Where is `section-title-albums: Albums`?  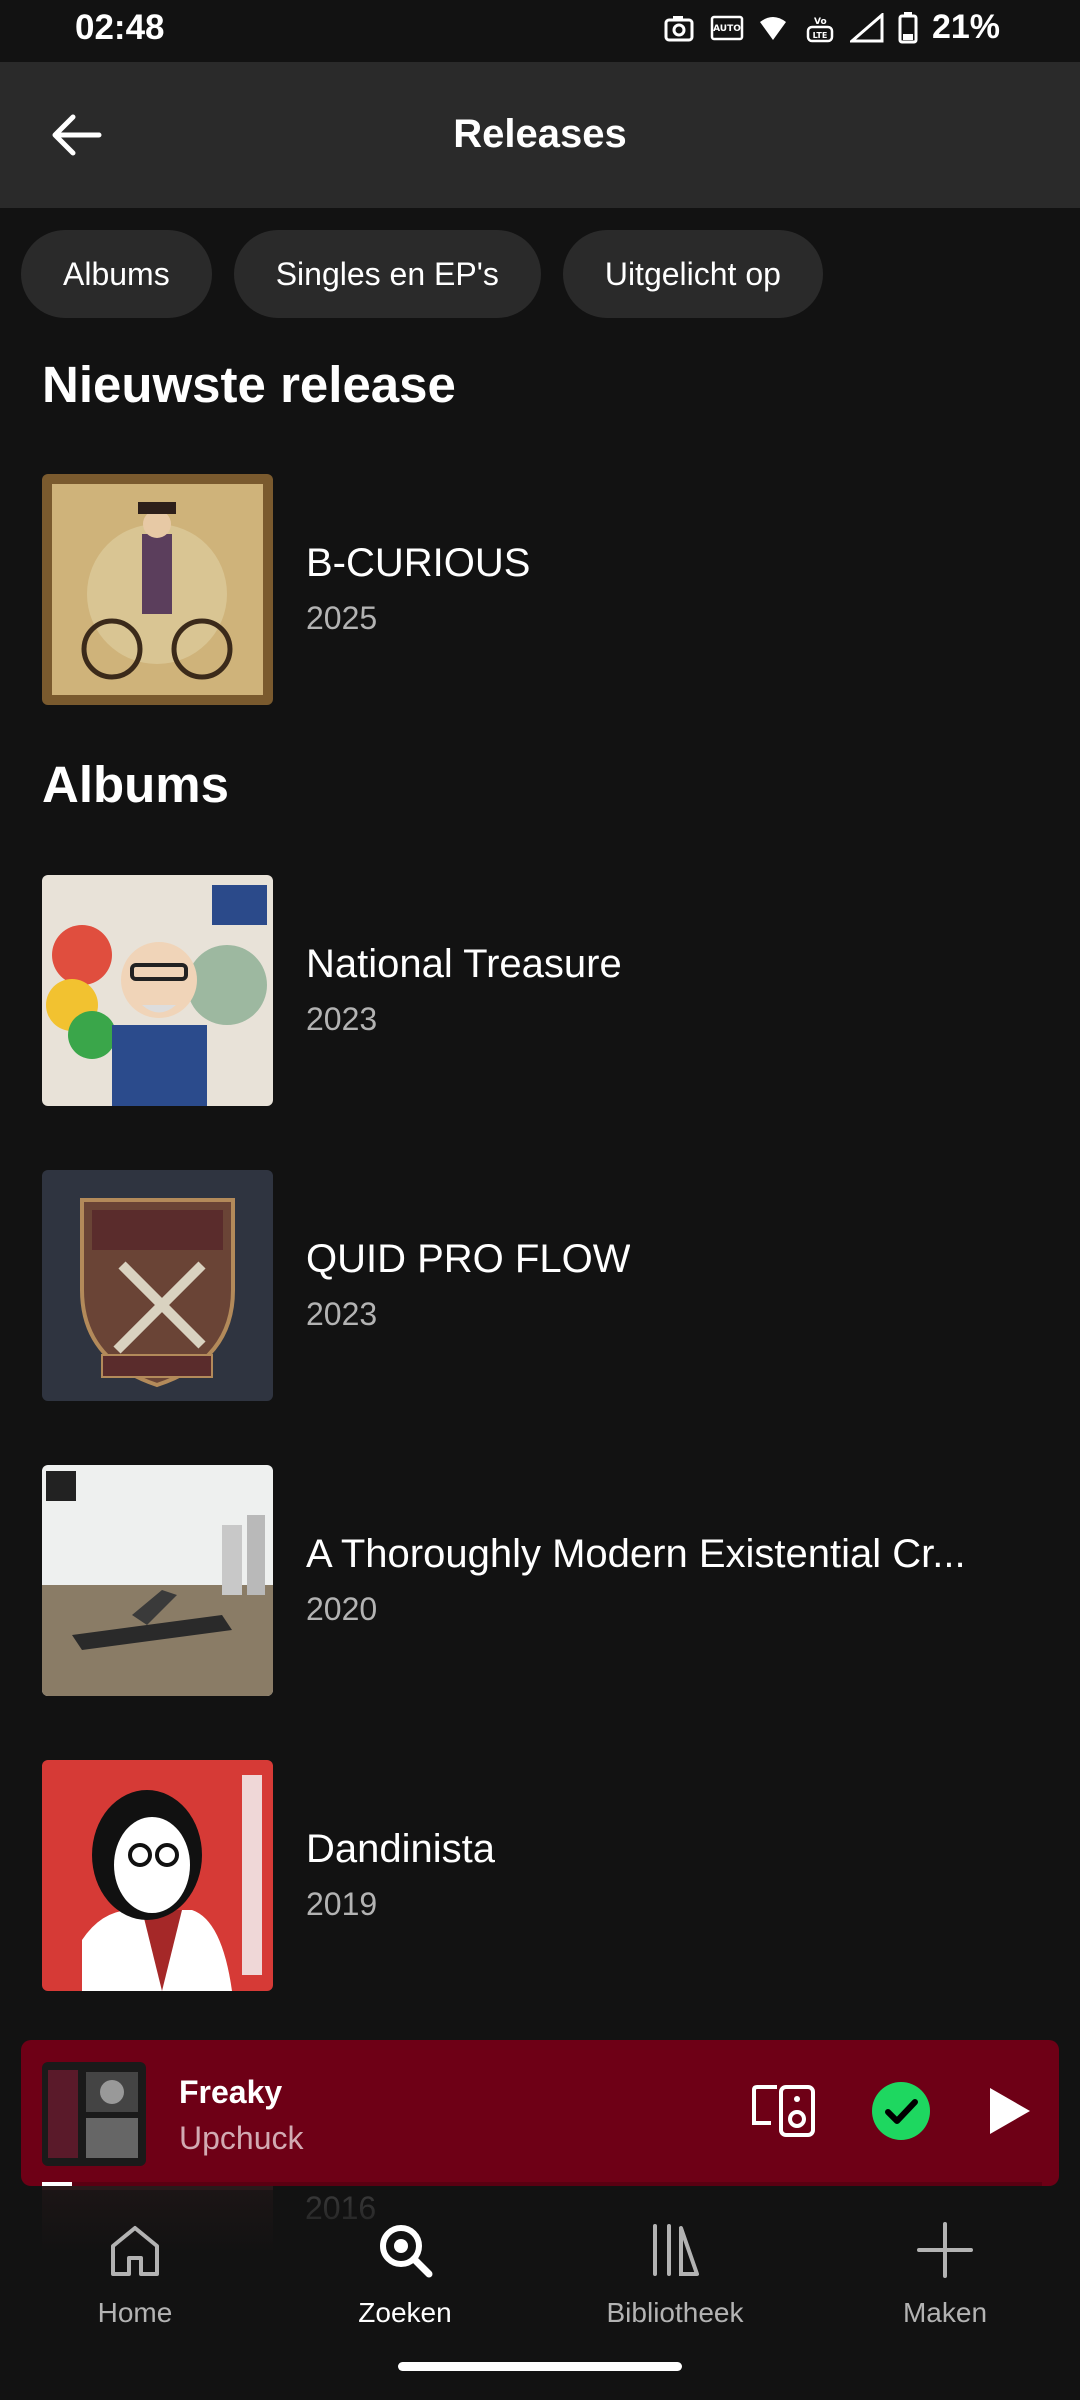 section-title-albums: Albums is located at coordinates (136, 784).